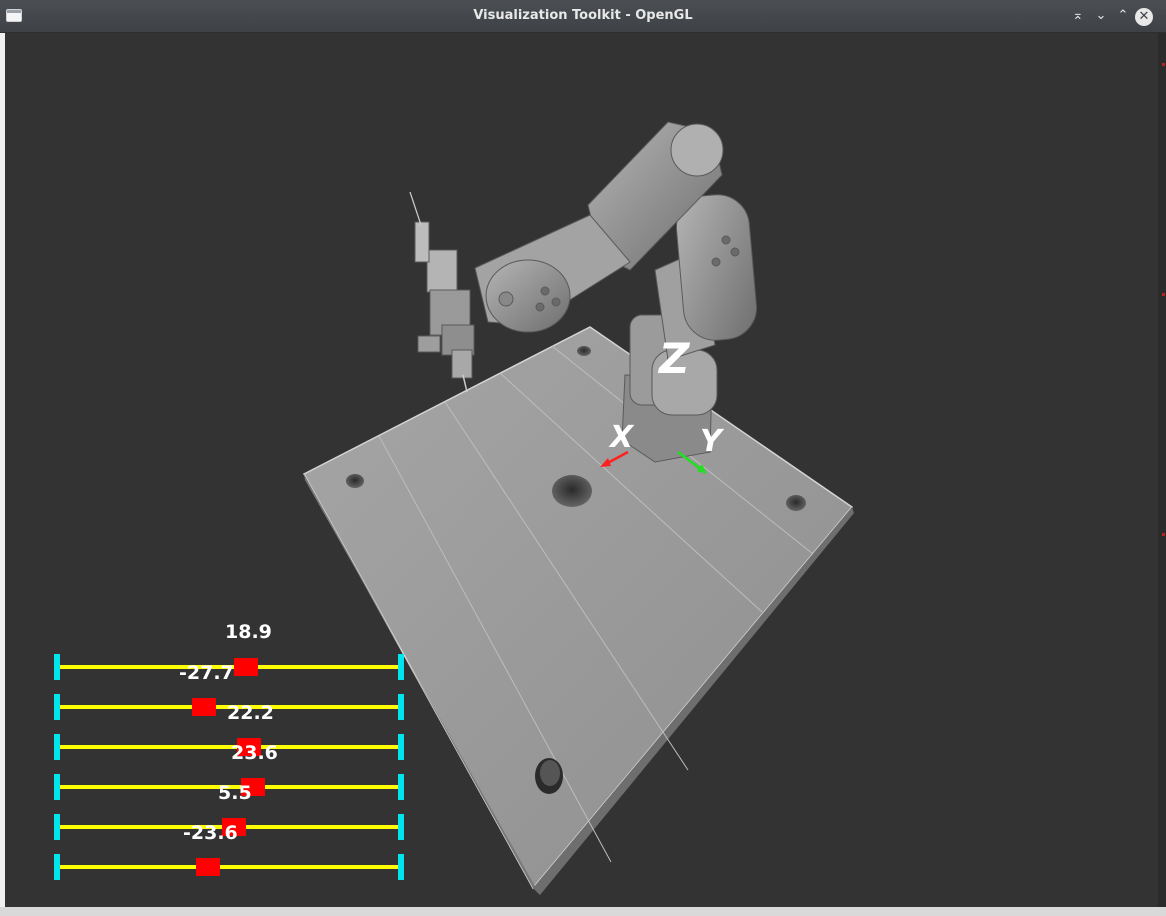 This screenshot has width=1166, height=916. What do you see at coordinates (254, 753) in the screenshot?
I see `slider-value: 23.6` at bounding box center [254, 753].